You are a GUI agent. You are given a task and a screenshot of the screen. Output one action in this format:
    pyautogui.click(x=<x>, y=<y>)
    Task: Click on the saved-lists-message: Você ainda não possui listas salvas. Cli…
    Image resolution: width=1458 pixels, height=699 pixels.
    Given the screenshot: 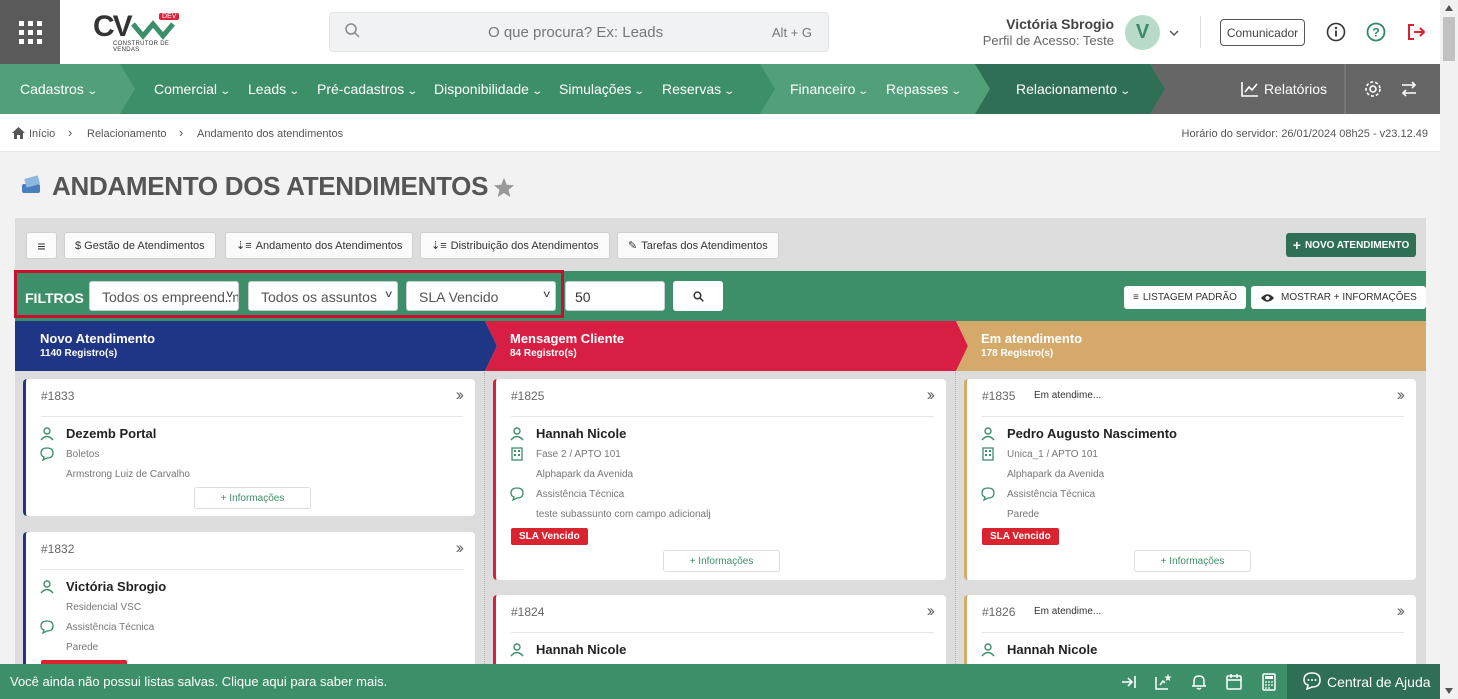 What is the action you would take?
    pyautogui.click(x=198, y=681)
    